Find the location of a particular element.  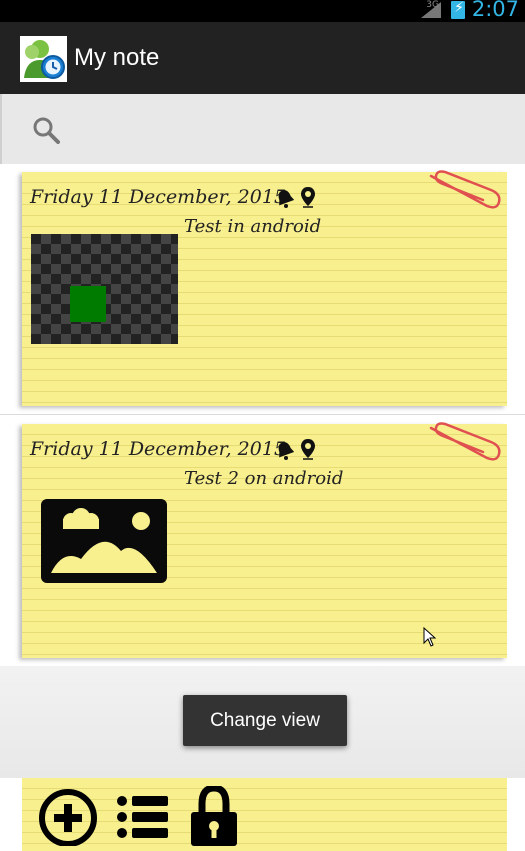

thumbnail-green-square is located at coordinates (88, 304).